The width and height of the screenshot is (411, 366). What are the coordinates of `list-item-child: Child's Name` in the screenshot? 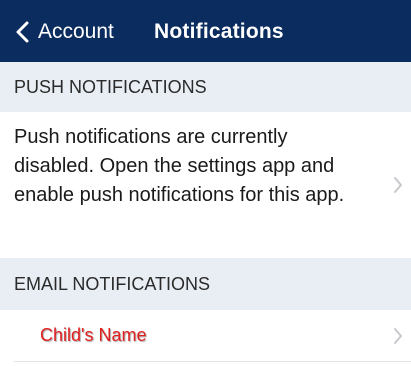 It's located at (205, 336).